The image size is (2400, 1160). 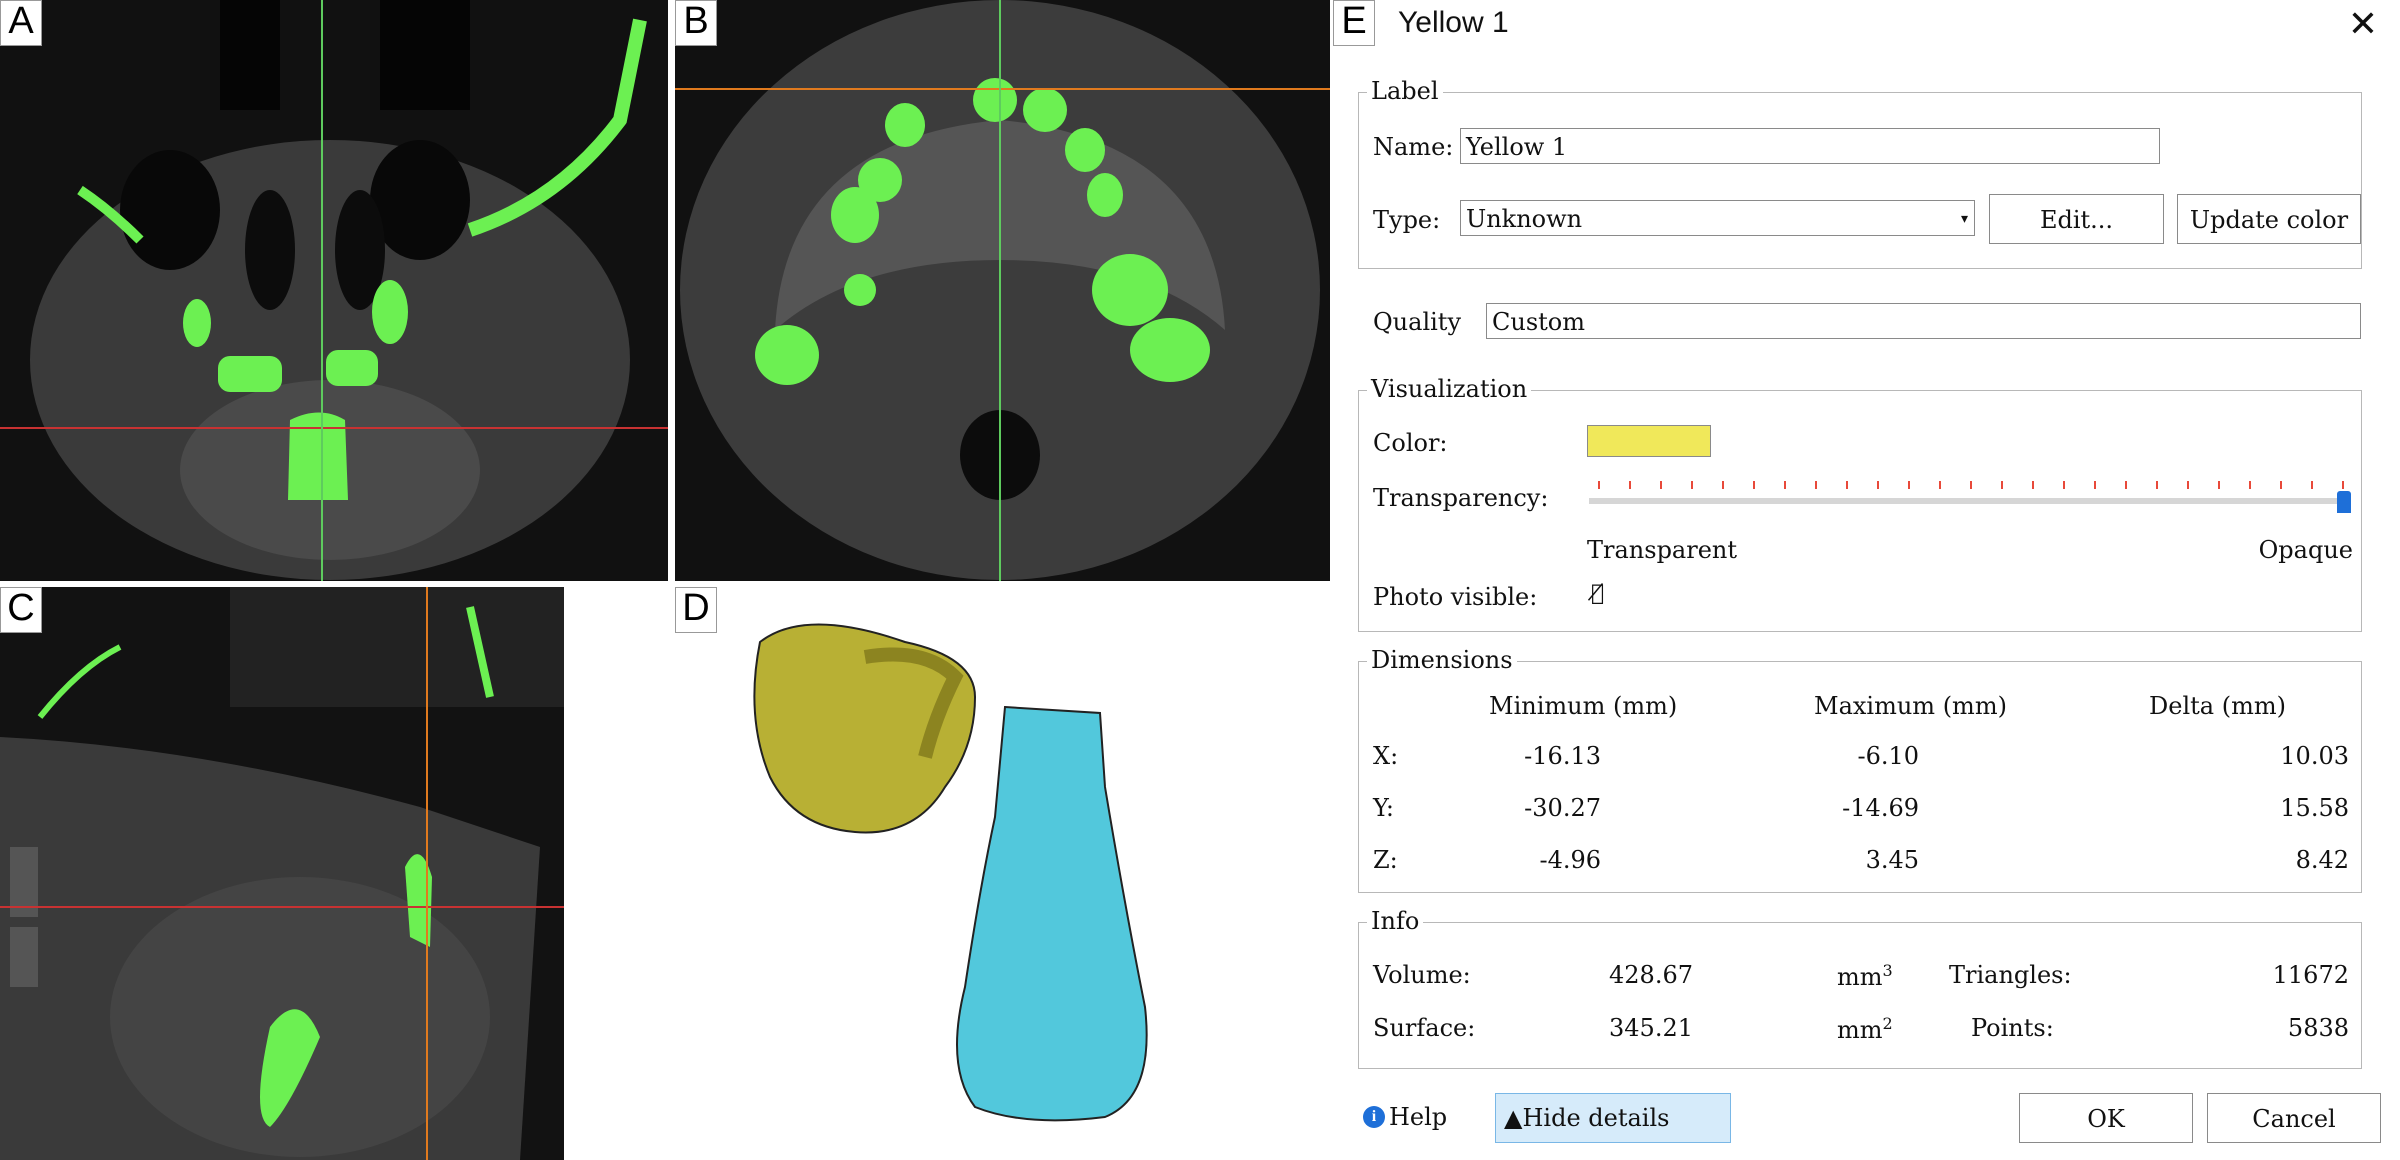 I want to click on row-y-min: -30.27, so click(x=1562, y=808).